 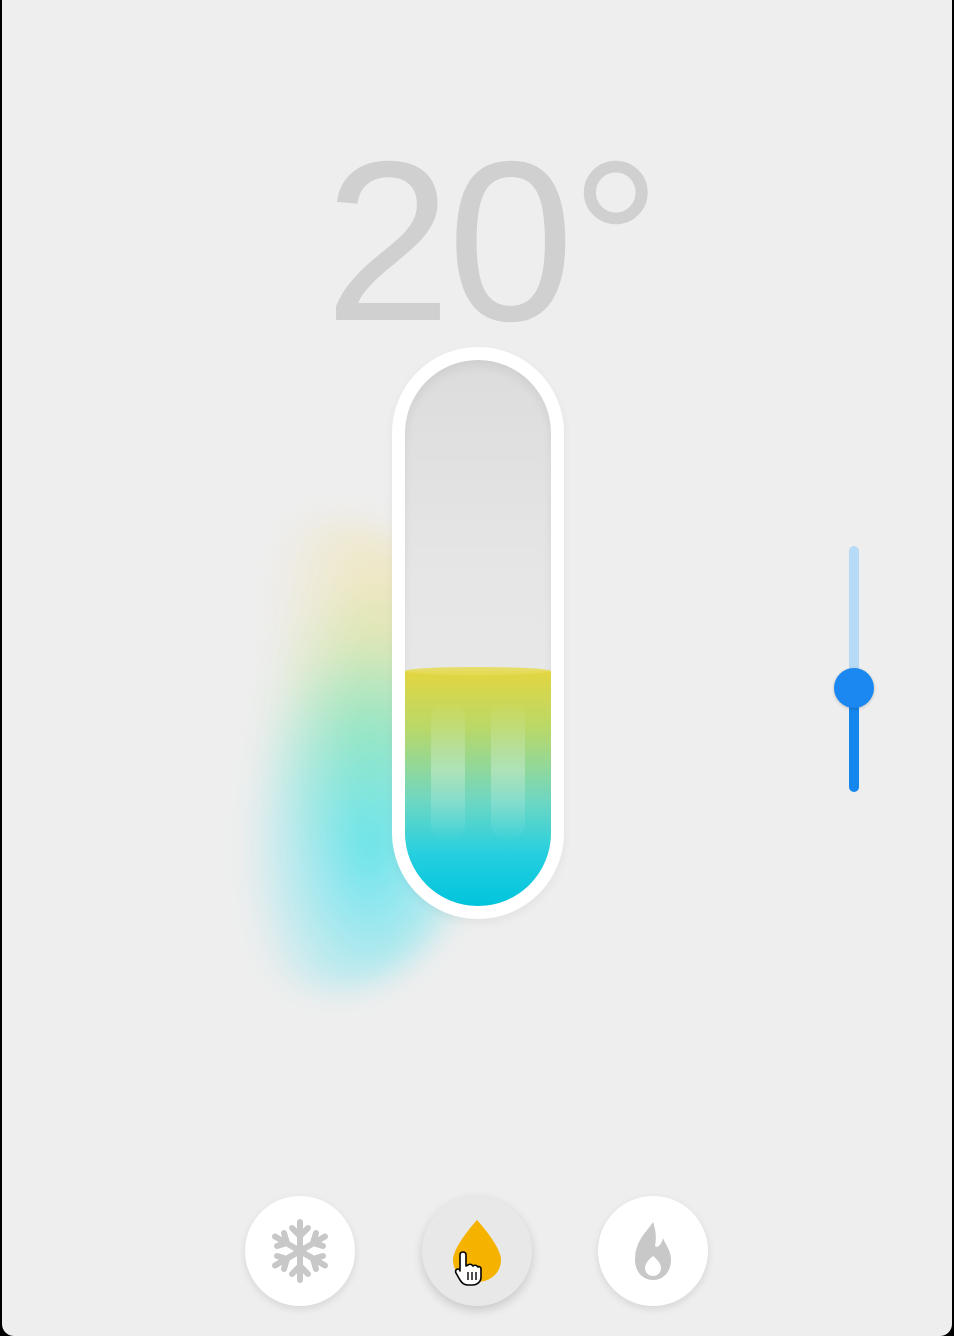 I want to click on flame-icon, so click(x=653, y=1251).